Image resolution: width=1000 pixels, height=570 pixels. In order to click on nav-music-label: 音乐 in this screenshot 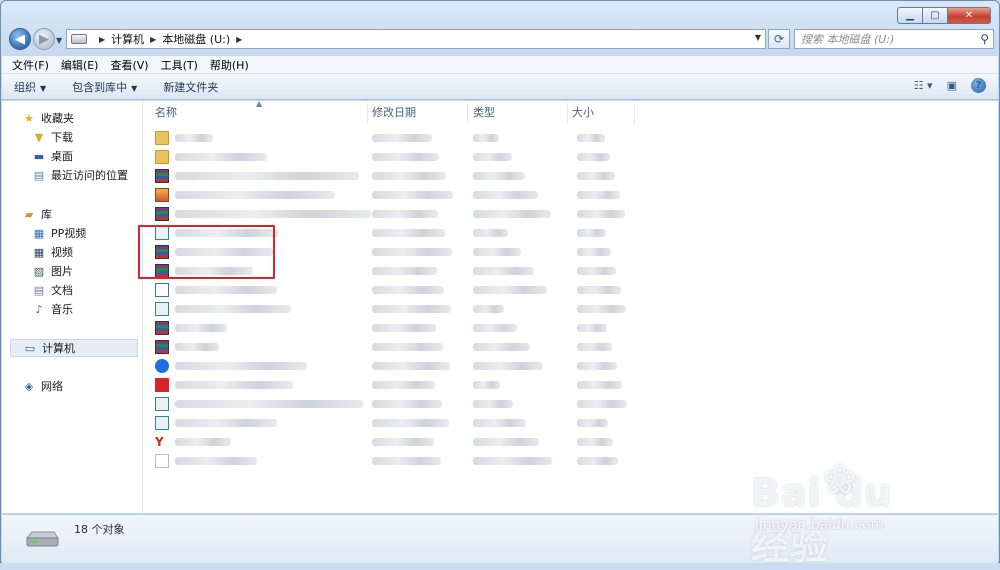, I will do `click(62, 309)`.